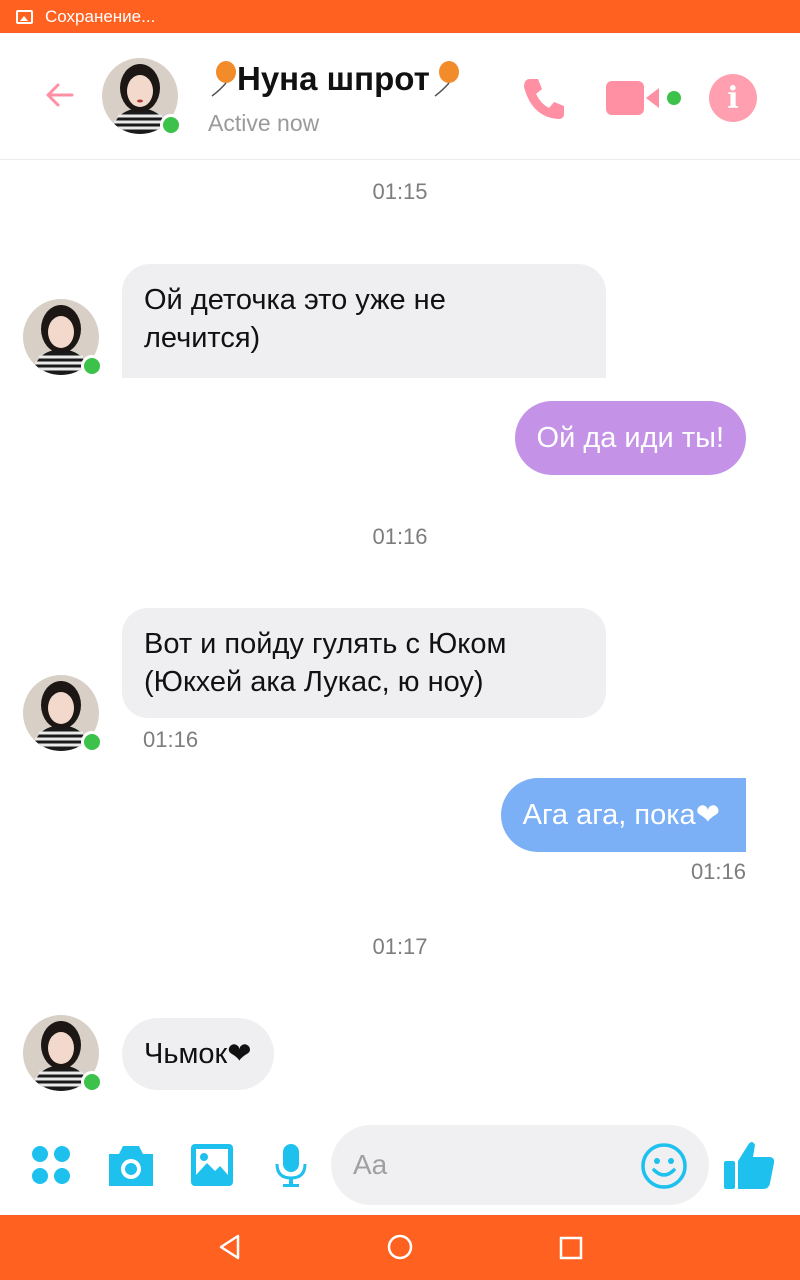 The image size is (800, 1280). I want to click on home-circle-icon, so click(400, 1247).